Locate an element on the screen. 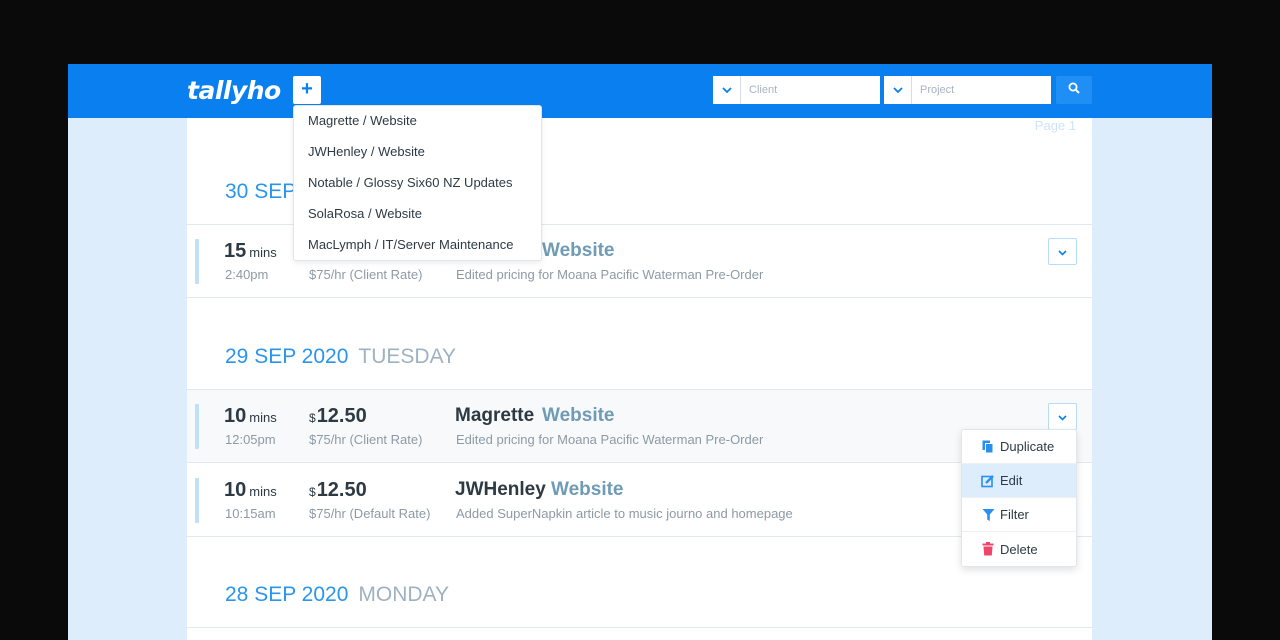 This screenshot has height=640, width=1280. entry-duration: 15 mins is located at coordinates (250, 251).